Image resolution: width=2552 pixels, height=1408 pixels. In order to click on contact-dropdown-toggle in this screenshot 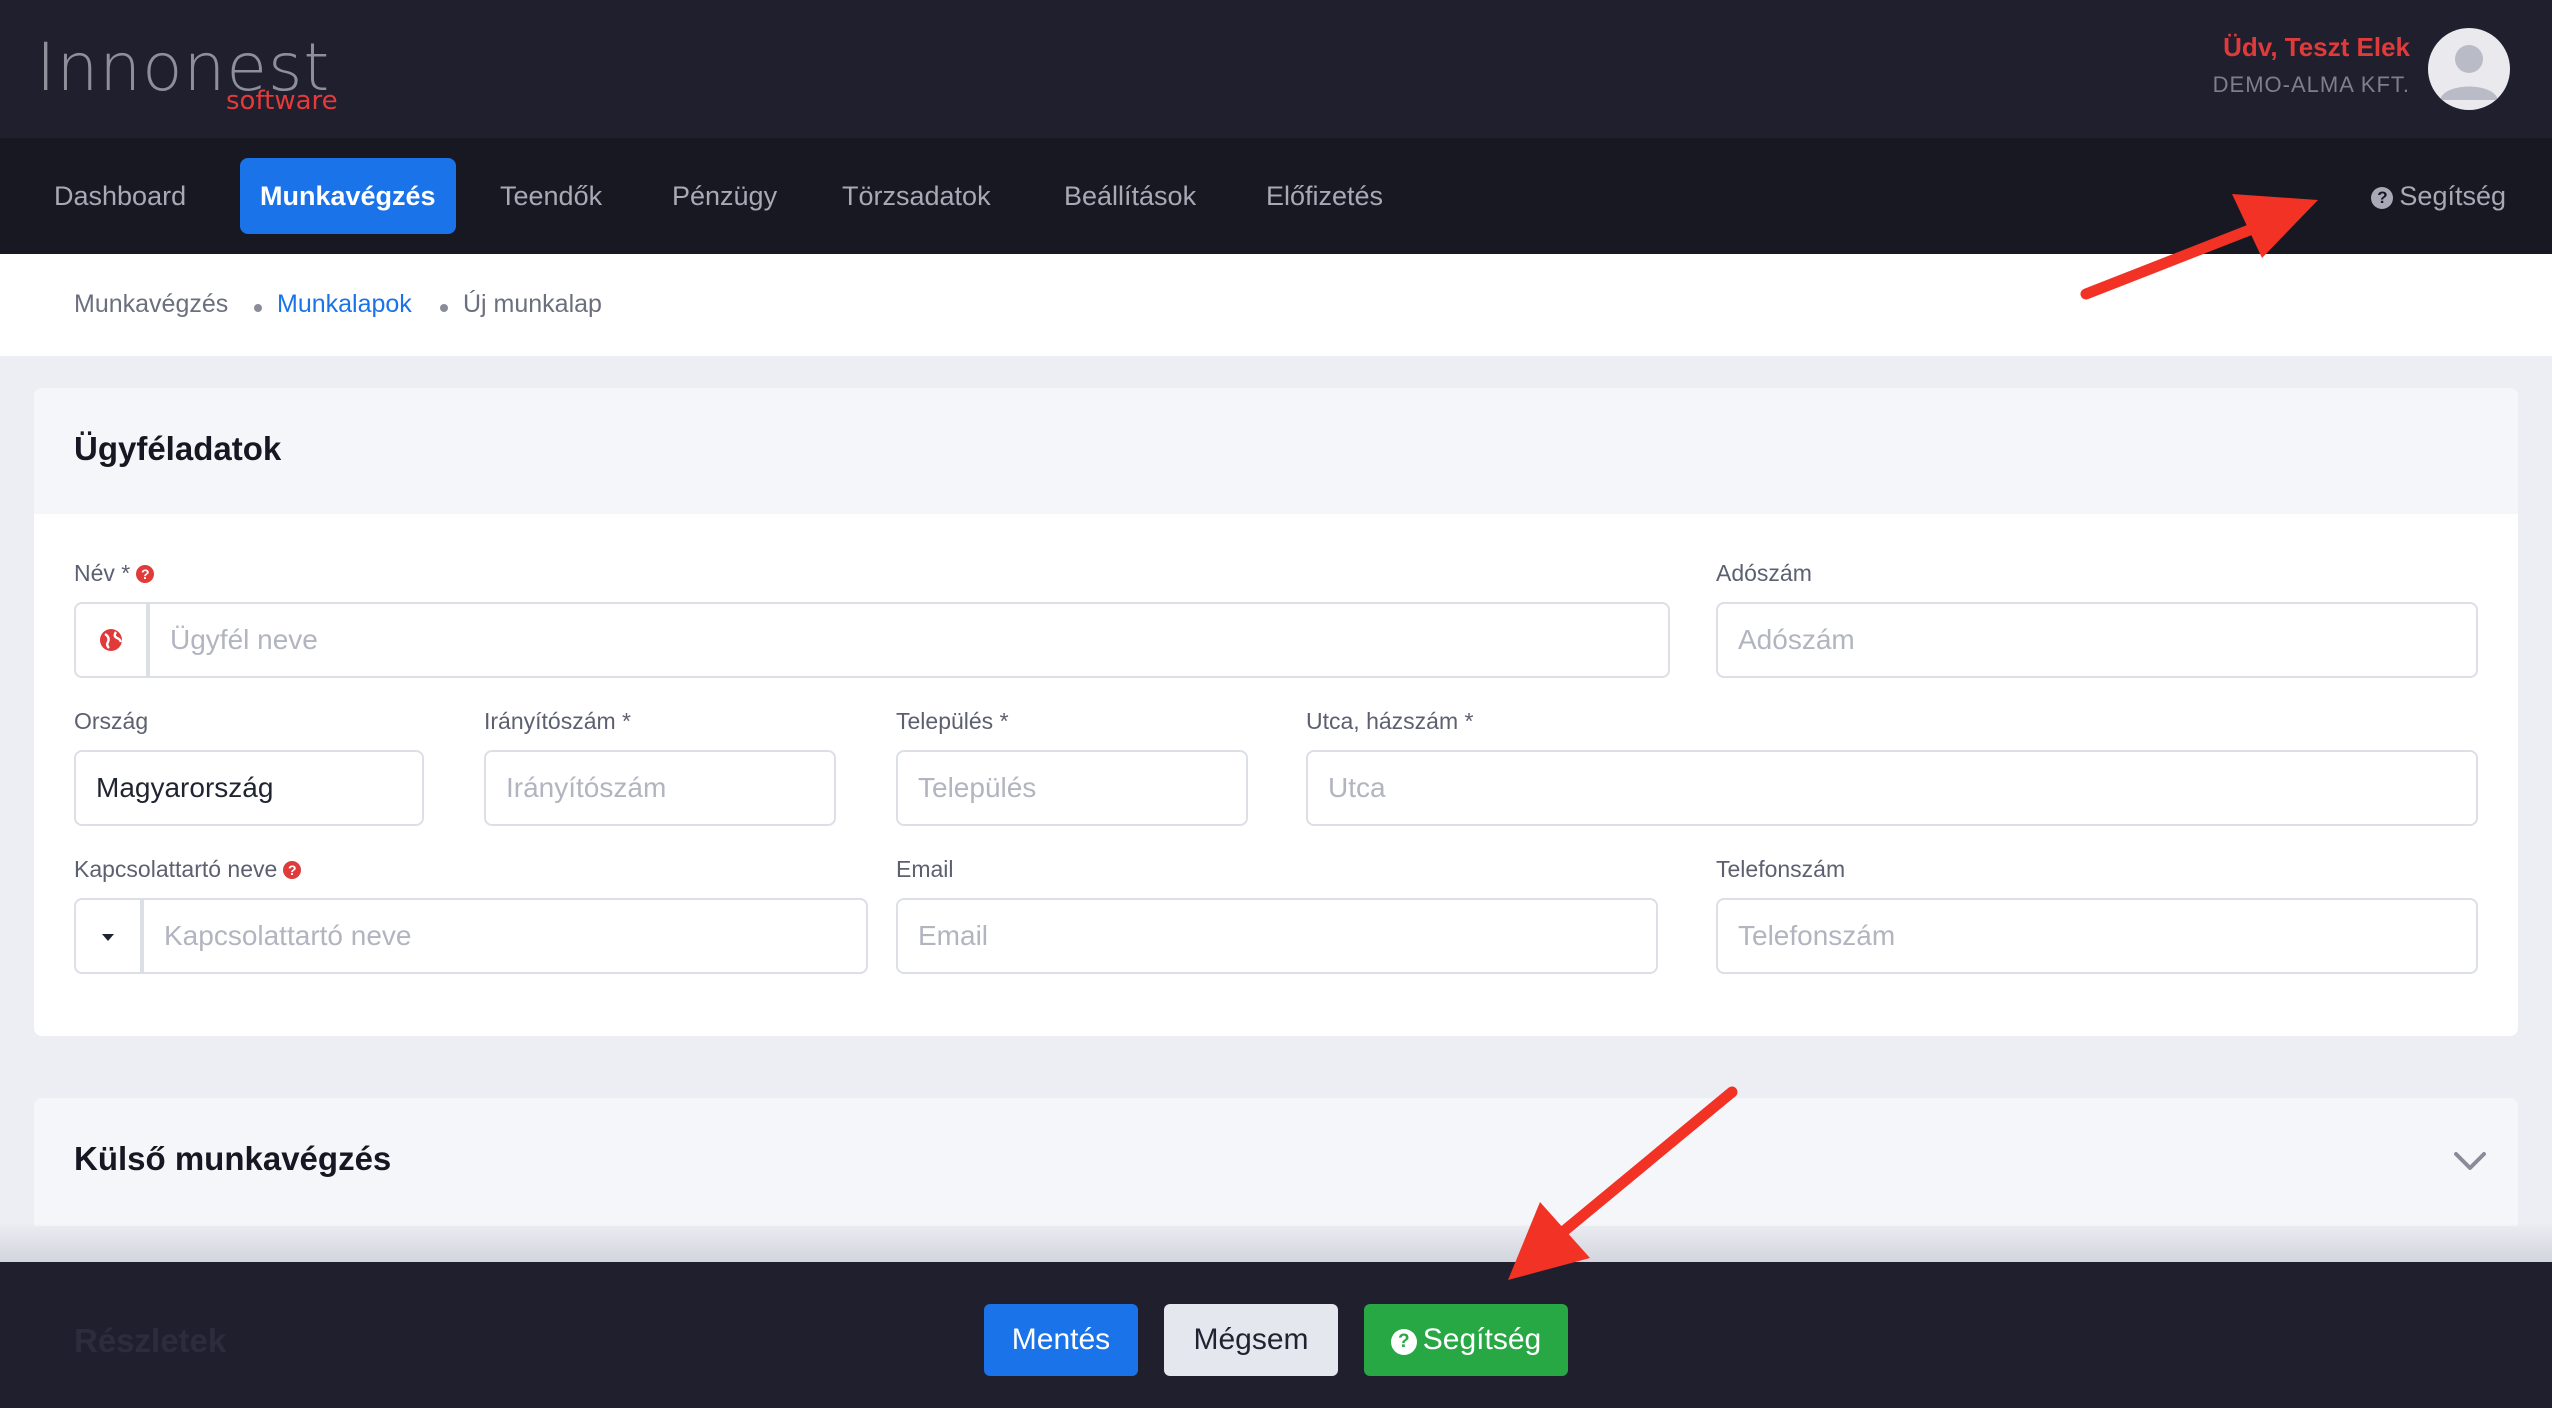, I will do `click(108, 936)`.